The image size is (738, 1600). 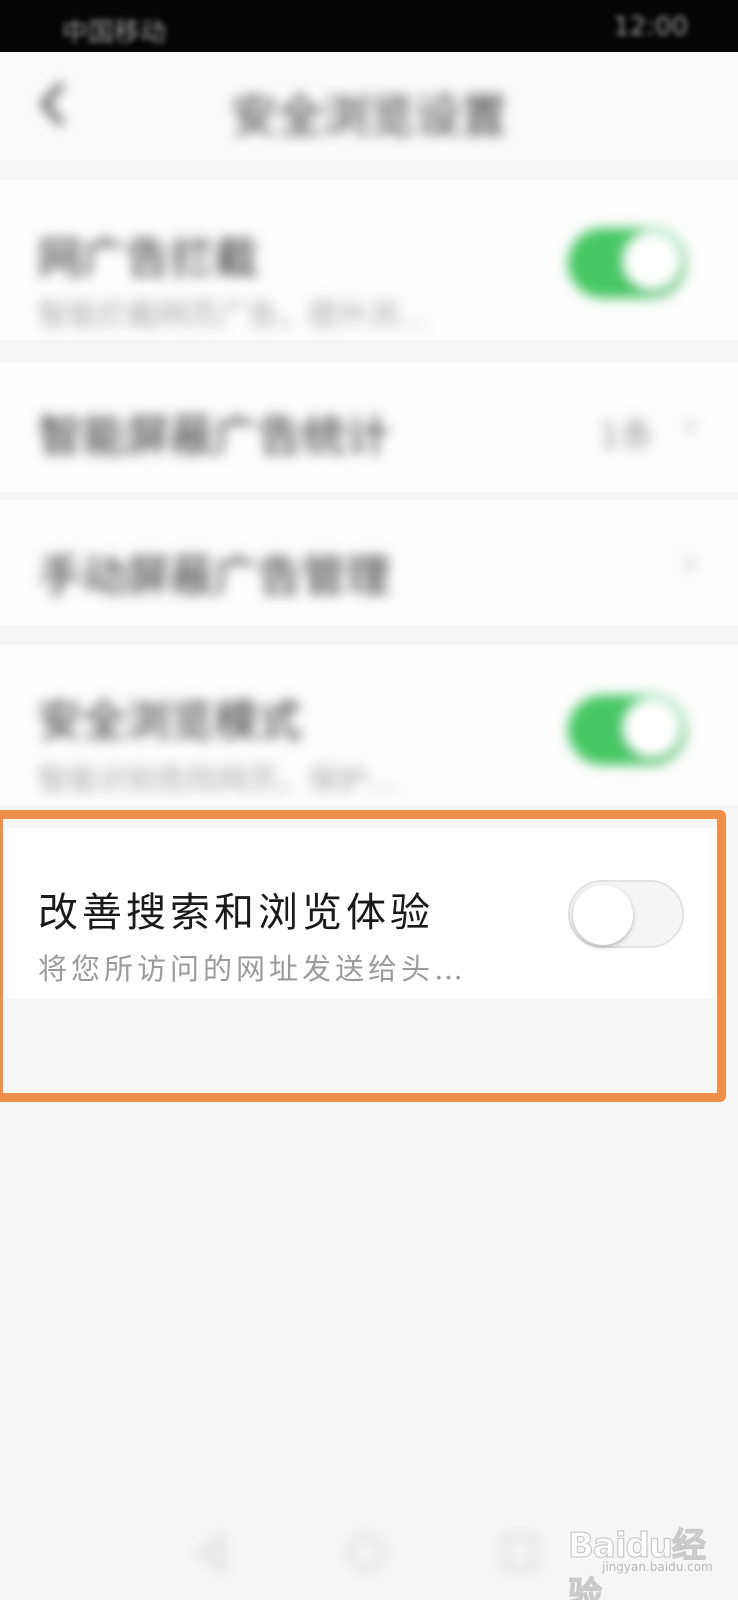 I want to click on settings-row-ad-stats: 智能屏蔽广告统计 1条 ›, so click(x=369, y=427).